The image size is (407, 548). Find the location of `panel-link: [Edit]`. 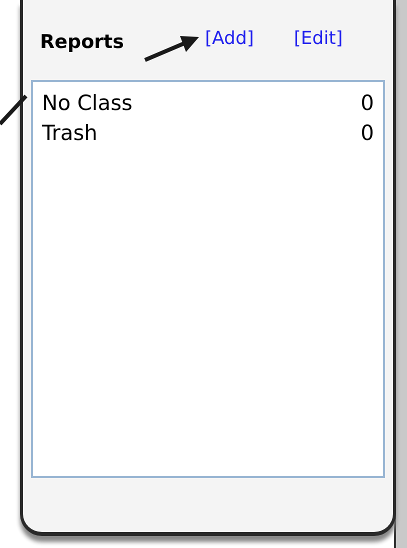

panel-link: [Edit] is located at coordinates (318, 38).